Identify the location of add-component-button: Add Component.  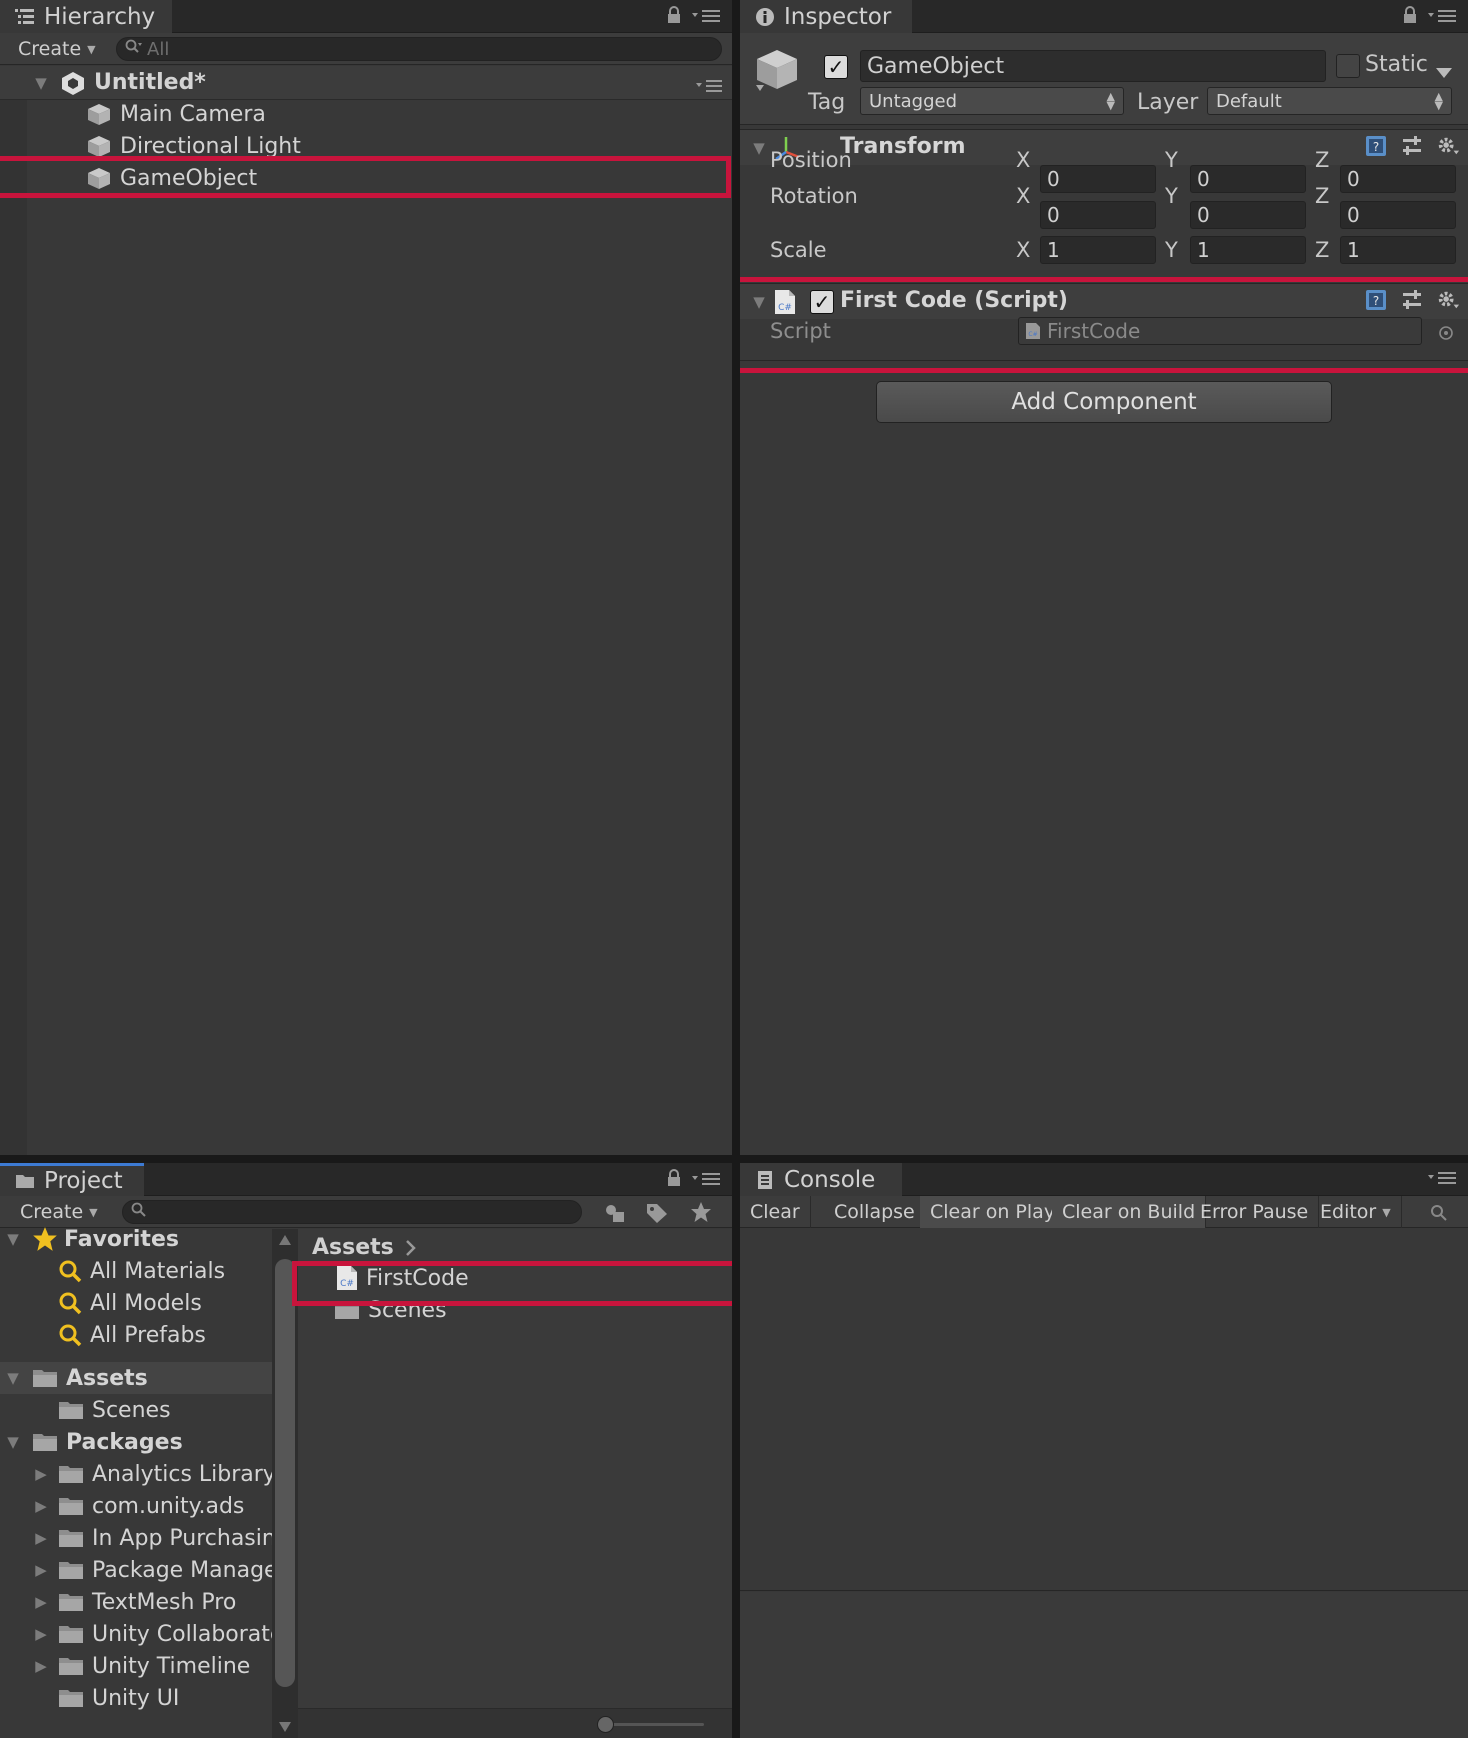
(1104, 402).